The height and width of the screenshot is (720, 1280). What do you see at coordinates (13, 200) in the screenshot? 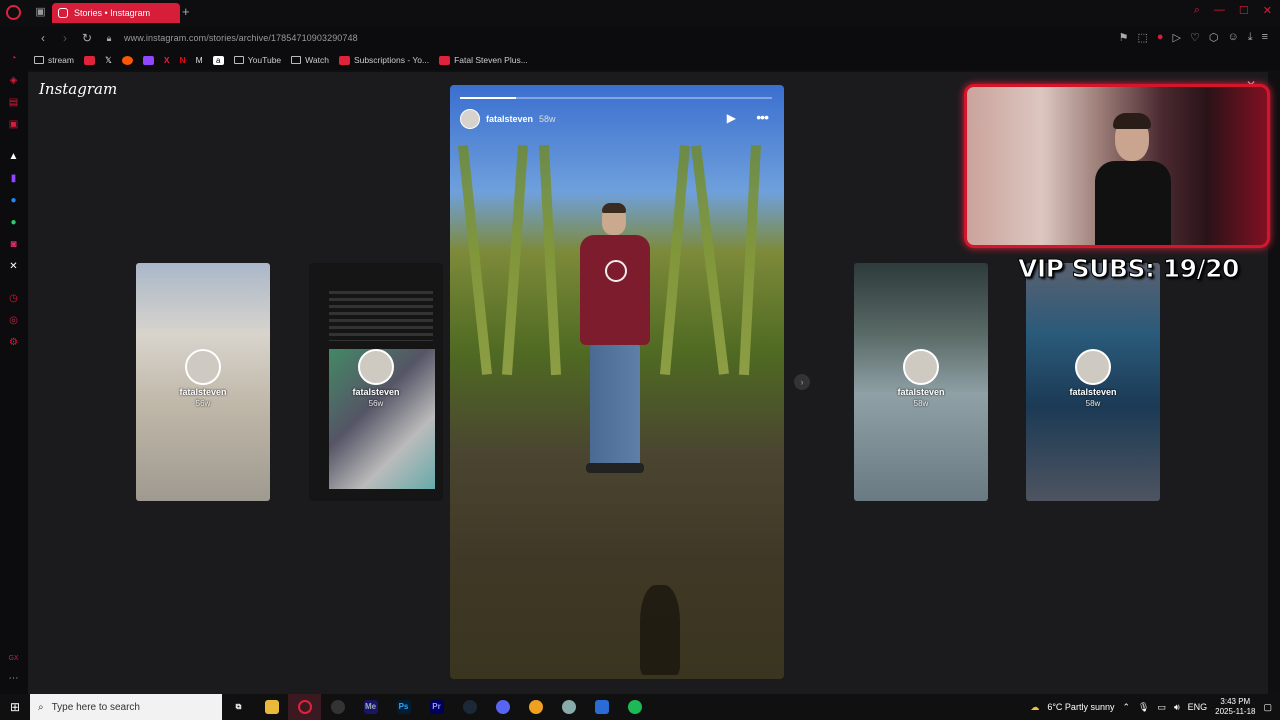
I see `messenger-icon: ●` at bounding box center [13, 200].